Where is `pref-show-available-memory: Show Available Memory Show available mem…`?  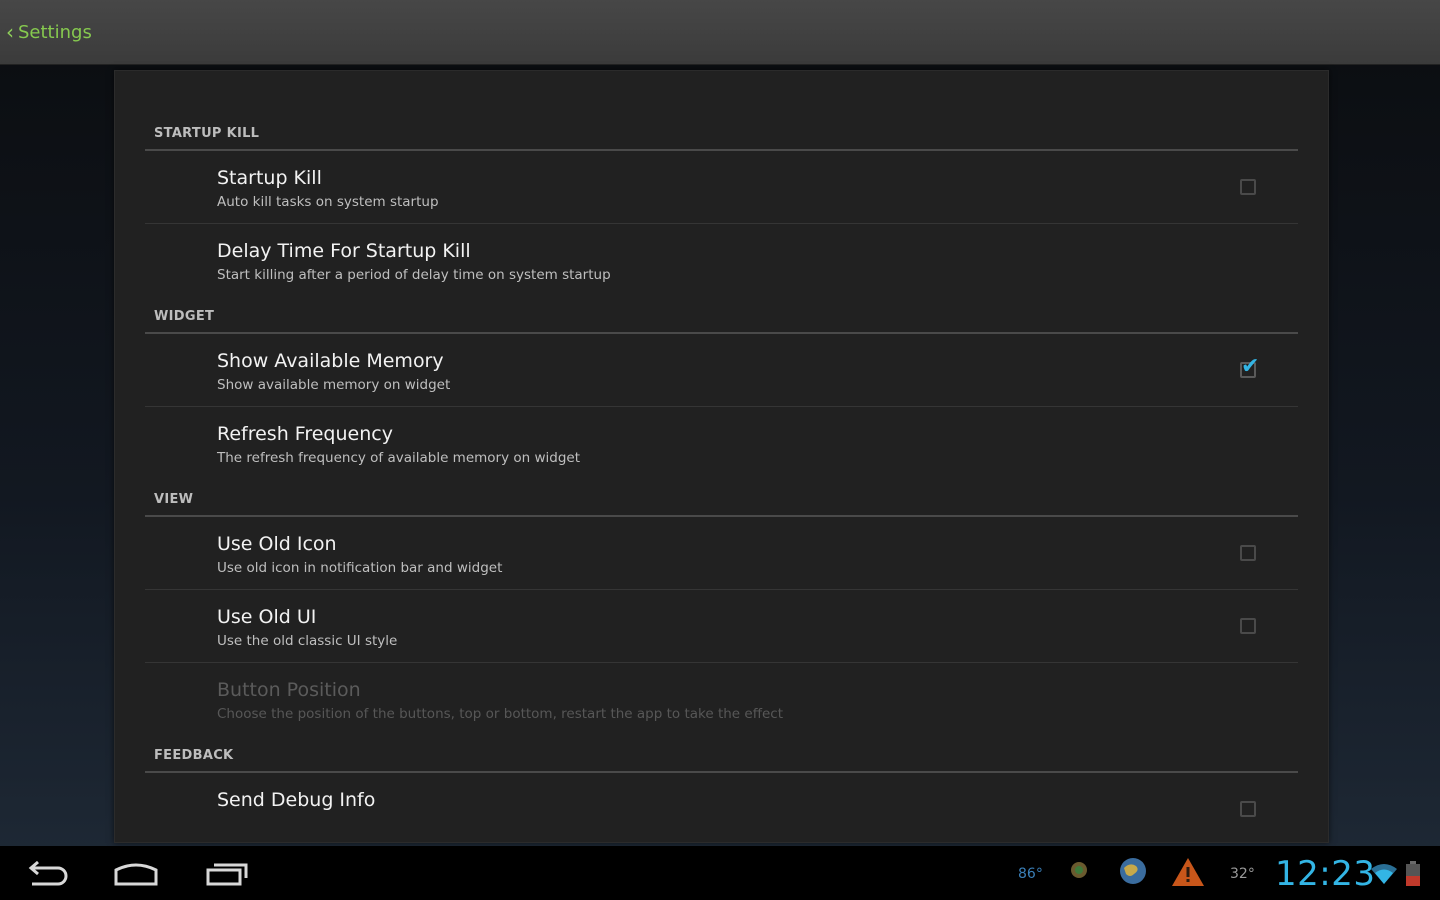
pref-show-available-memory: Show Available Memory Show available mem… is located at coordinates (721, 370).